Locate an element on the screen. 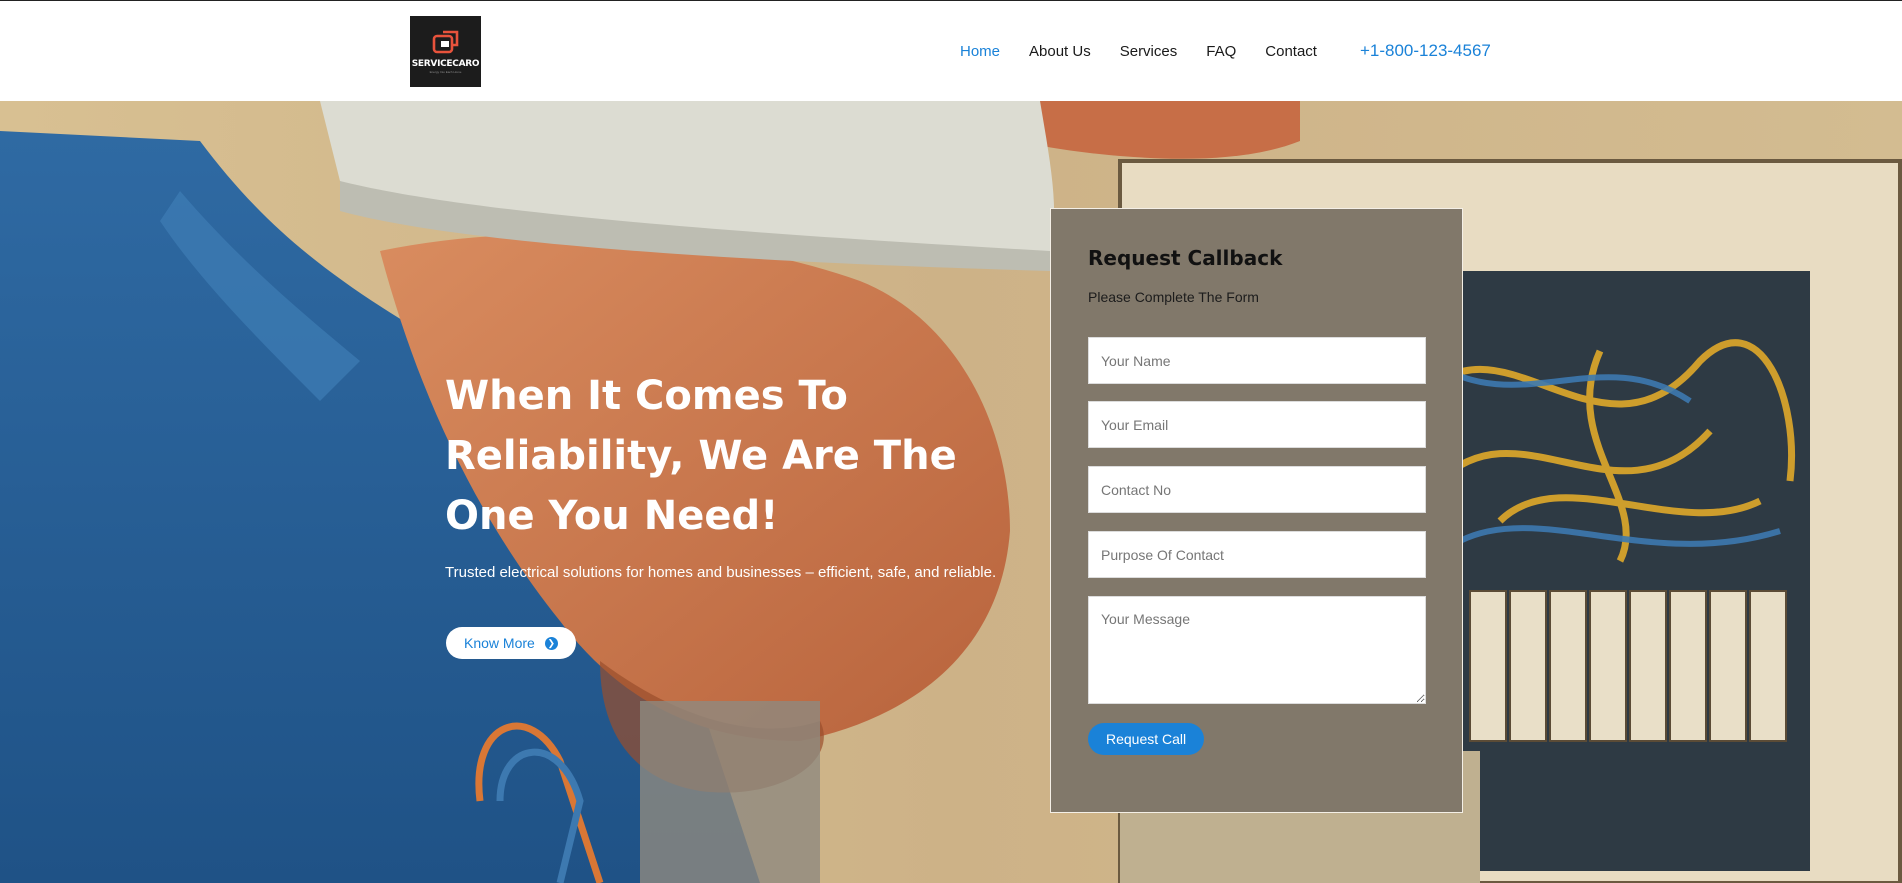 The image size is (1902, 883). nav-item-about-us: About Us is located at coordinates (1060, 51).